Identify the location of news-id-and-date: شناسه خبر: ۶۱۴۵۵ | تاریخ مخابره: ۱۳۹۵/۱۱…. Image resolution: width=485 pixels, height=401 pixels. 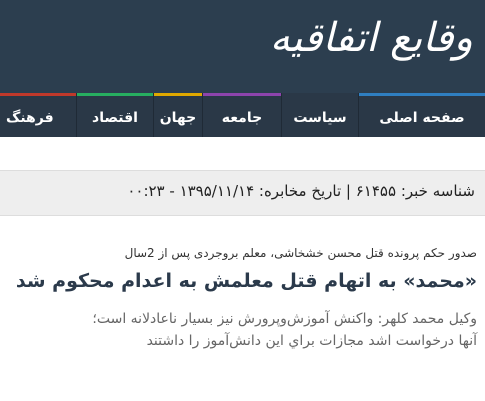
(301, 191).